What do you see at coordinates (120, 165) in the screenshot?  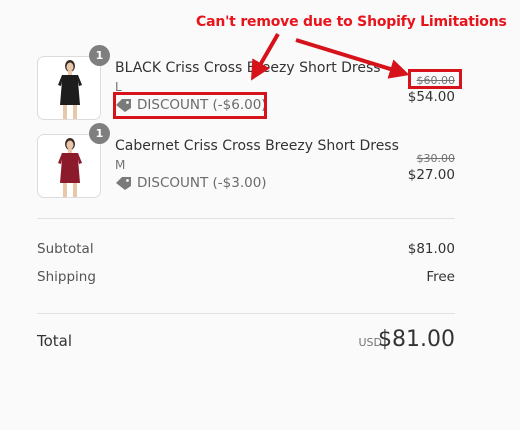 I see `product-variant: M` at bounding box center [120, 165].